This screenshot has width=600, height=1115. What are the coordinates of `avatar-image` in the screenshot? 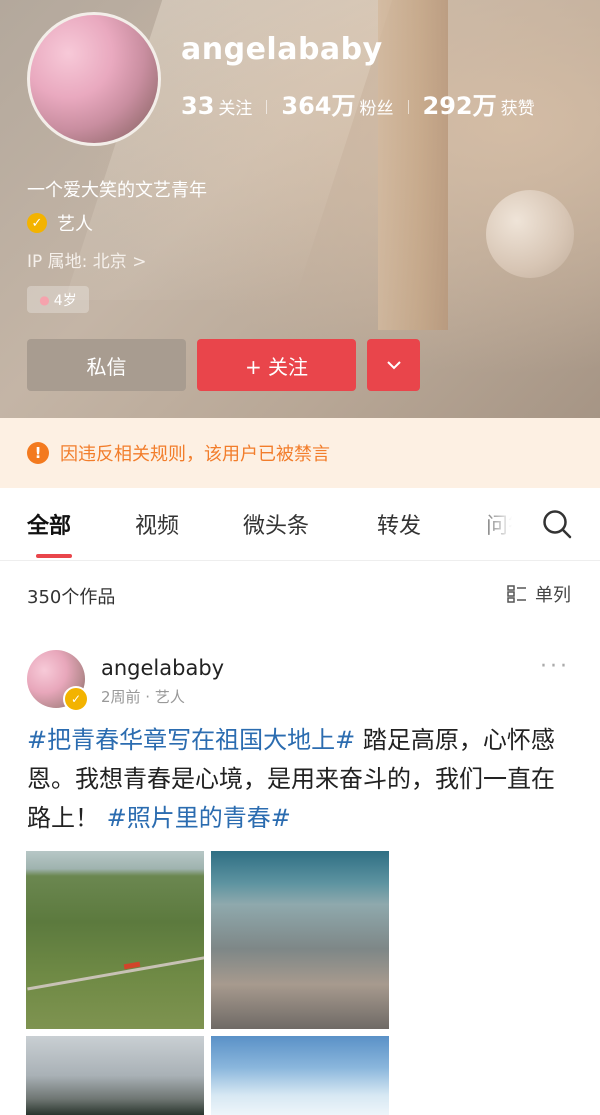 It's located at (94, 79).